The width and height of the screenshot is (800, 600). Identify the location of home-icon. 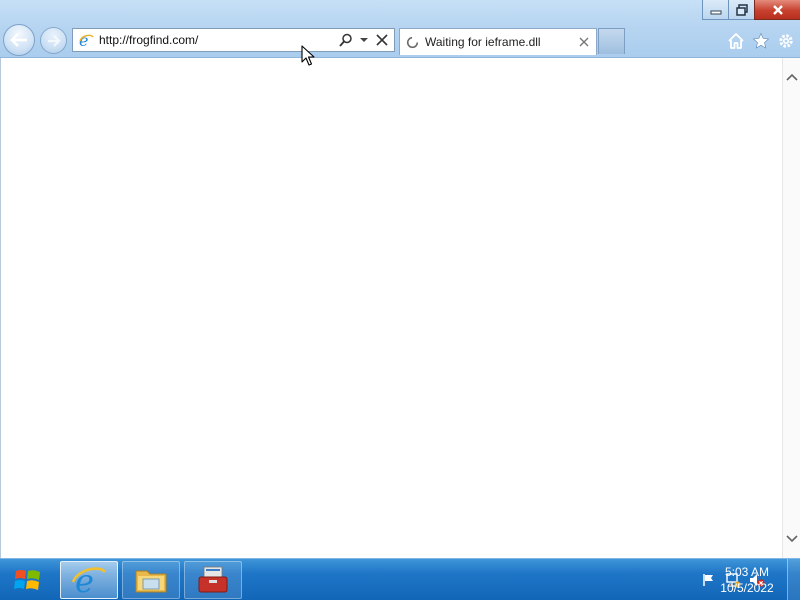
(735, 40).